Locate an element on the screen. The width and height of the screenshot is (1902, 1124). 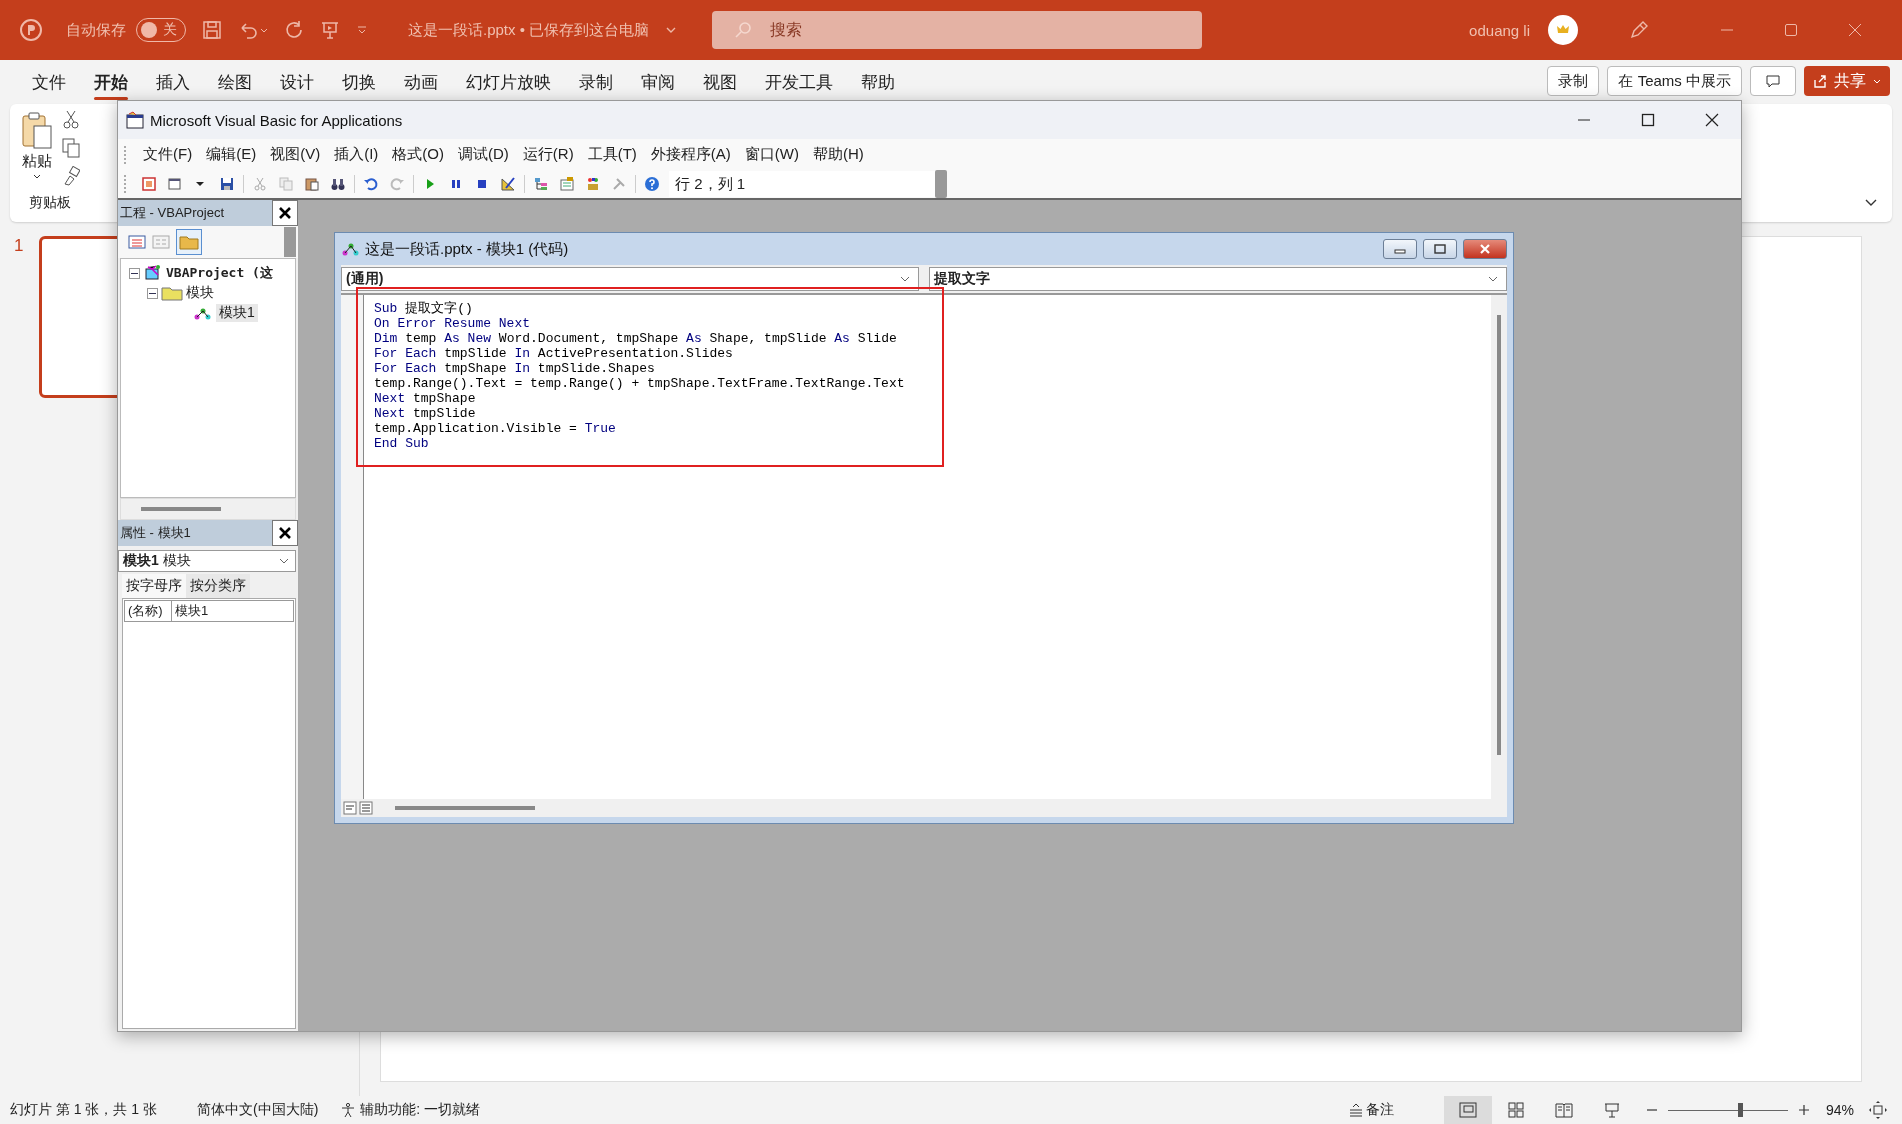
object-dropdown: (通用) is located at coordinates (630, 279).